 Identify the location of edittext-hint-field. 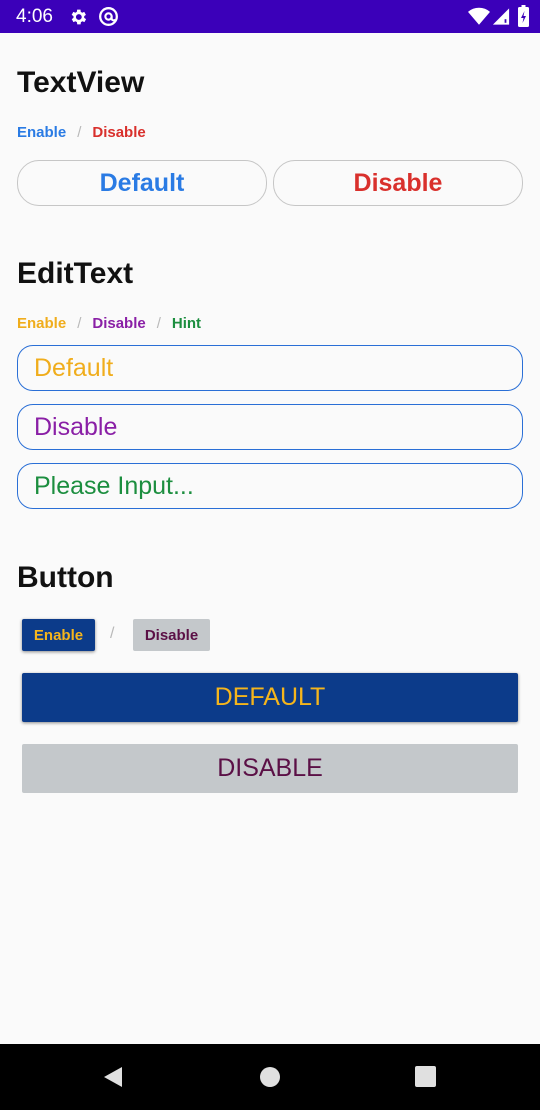
(270, 486).